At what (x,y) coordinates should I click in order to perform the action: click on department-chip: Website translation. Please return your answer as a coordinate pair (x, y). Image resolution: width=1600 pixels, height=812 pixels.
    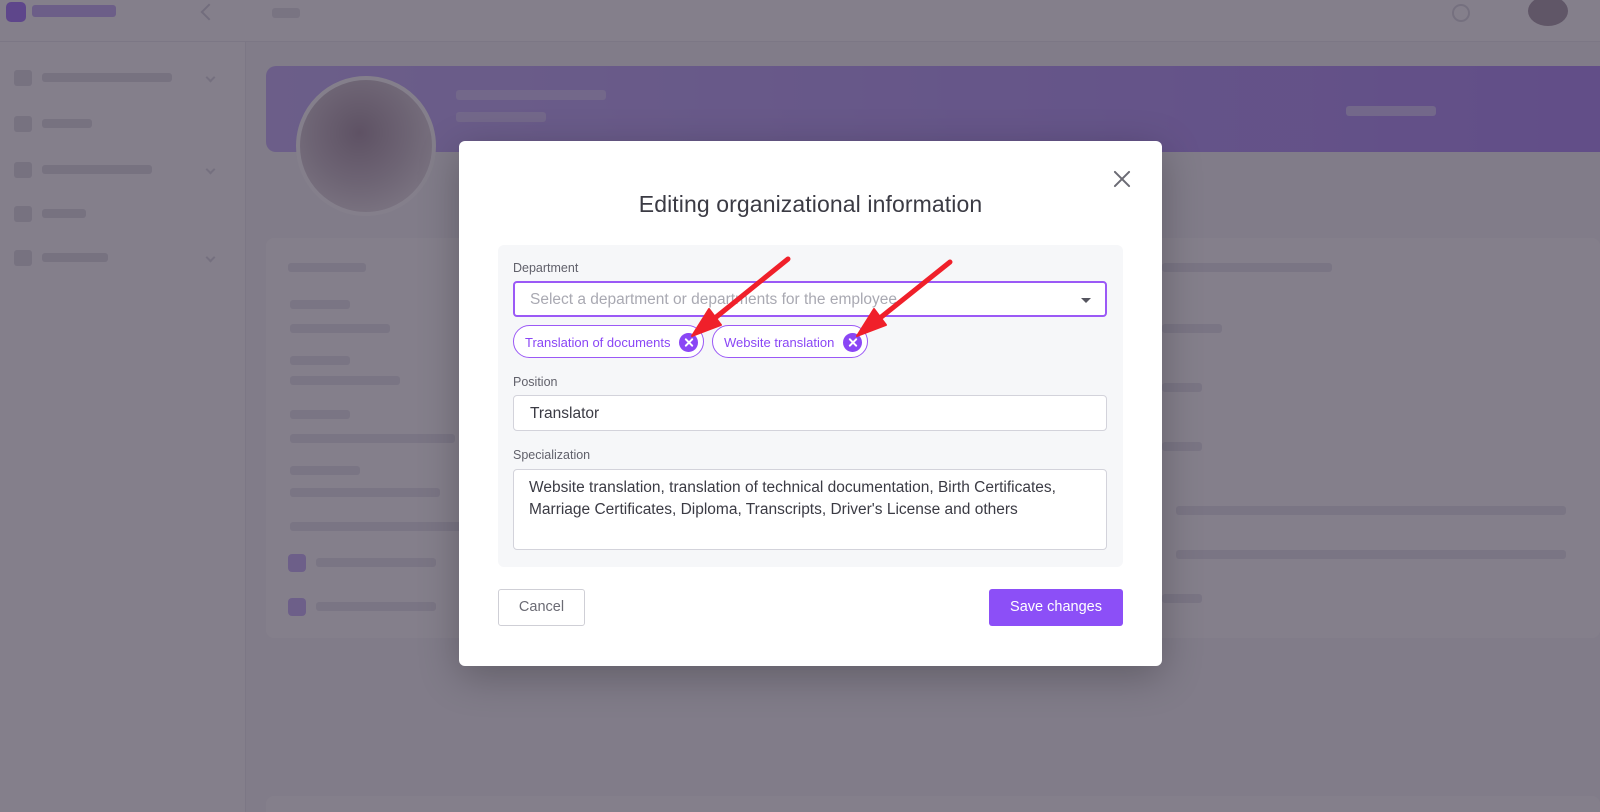
    Looking at the image, I should click on (790, 341).